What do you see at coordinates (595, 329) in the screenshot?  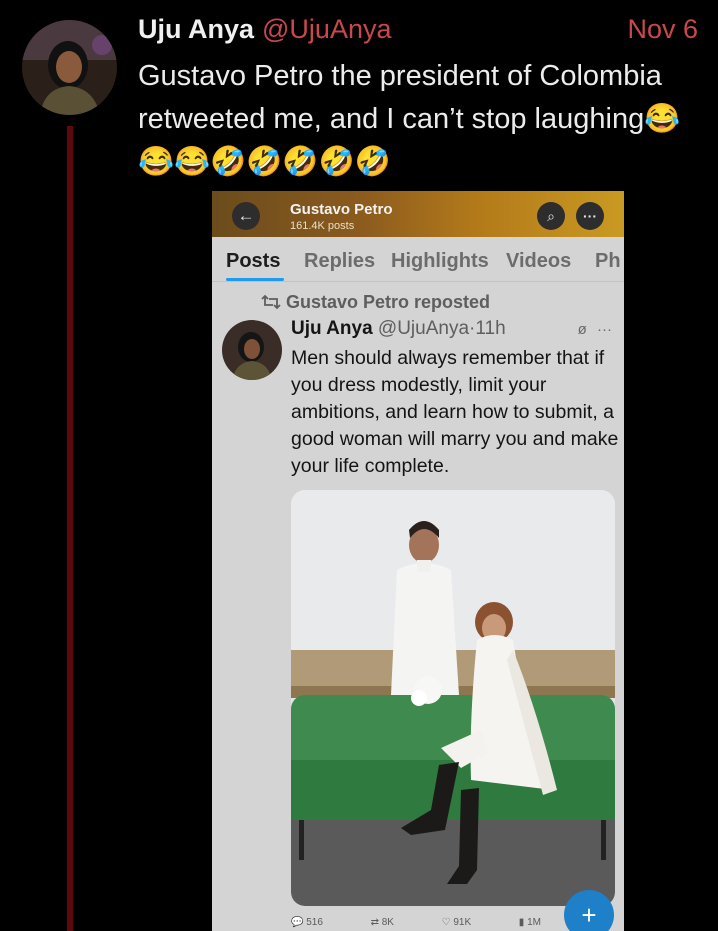 I see `inner-post-tools: ø ···` at bounding box center [595, 329].